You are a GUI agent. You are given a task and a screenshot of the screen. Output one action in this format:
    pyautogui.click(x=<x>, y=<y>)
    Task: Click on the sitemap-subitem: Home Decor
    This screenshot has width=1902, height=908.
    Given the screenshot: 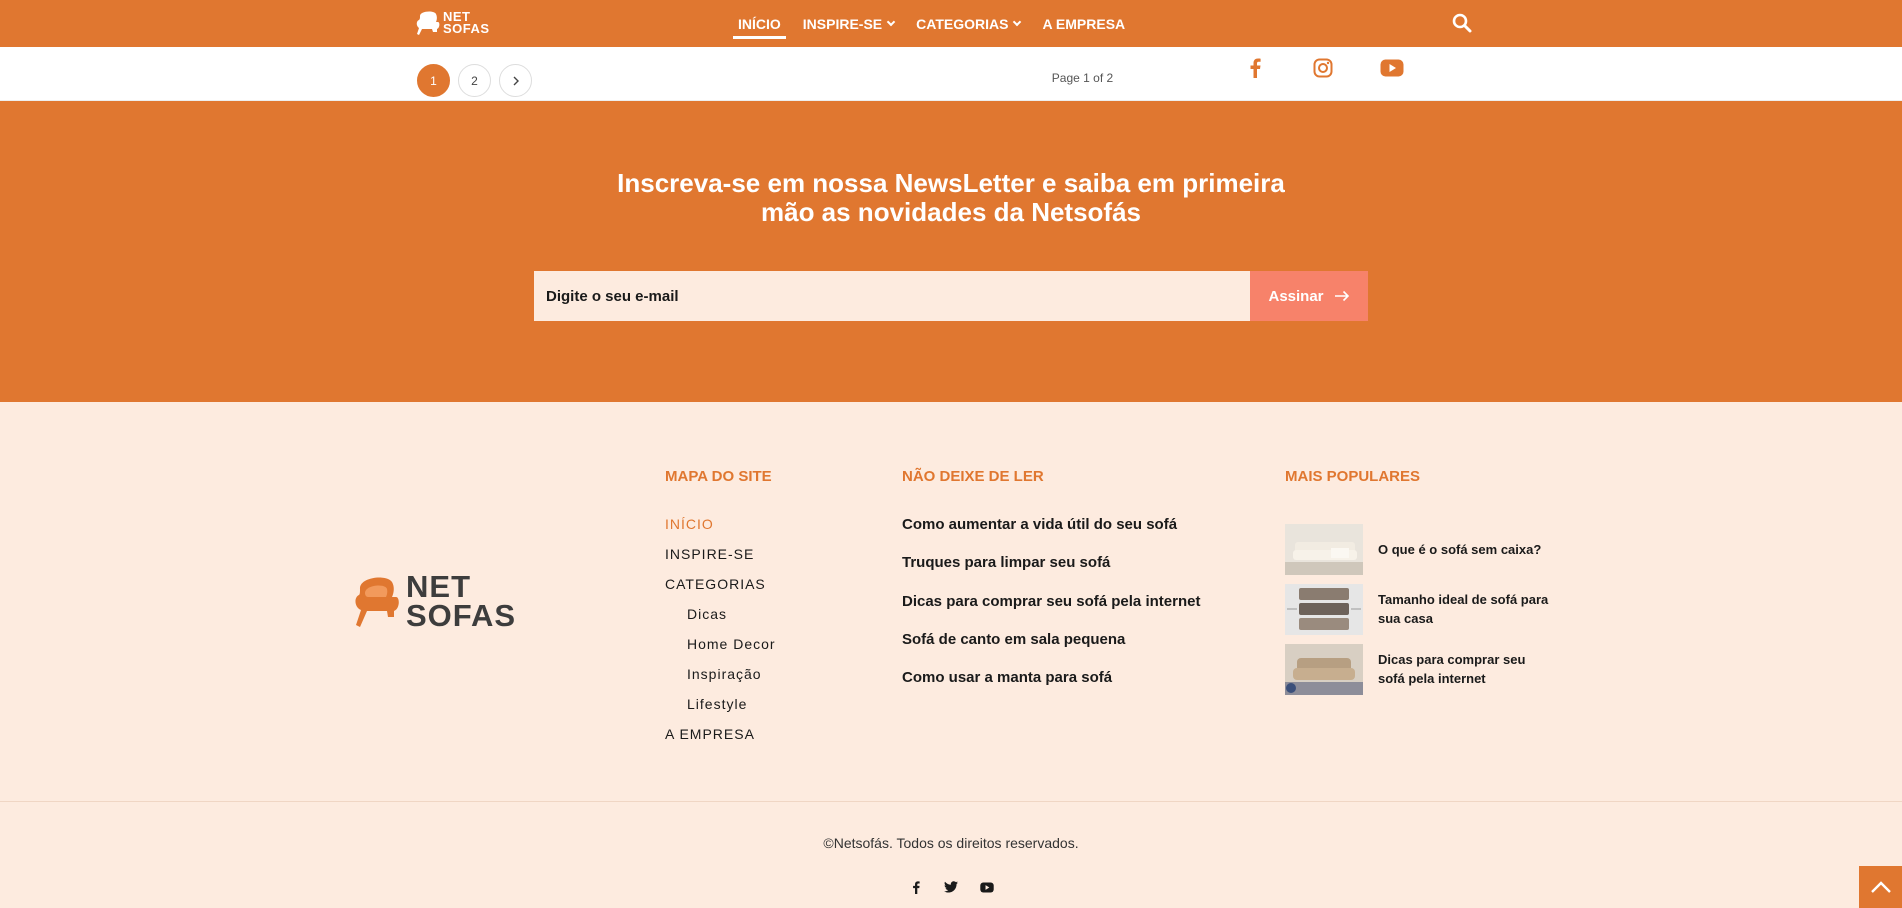 What is the action you would take?
    pyautogui.click(x=720, y=651)
    